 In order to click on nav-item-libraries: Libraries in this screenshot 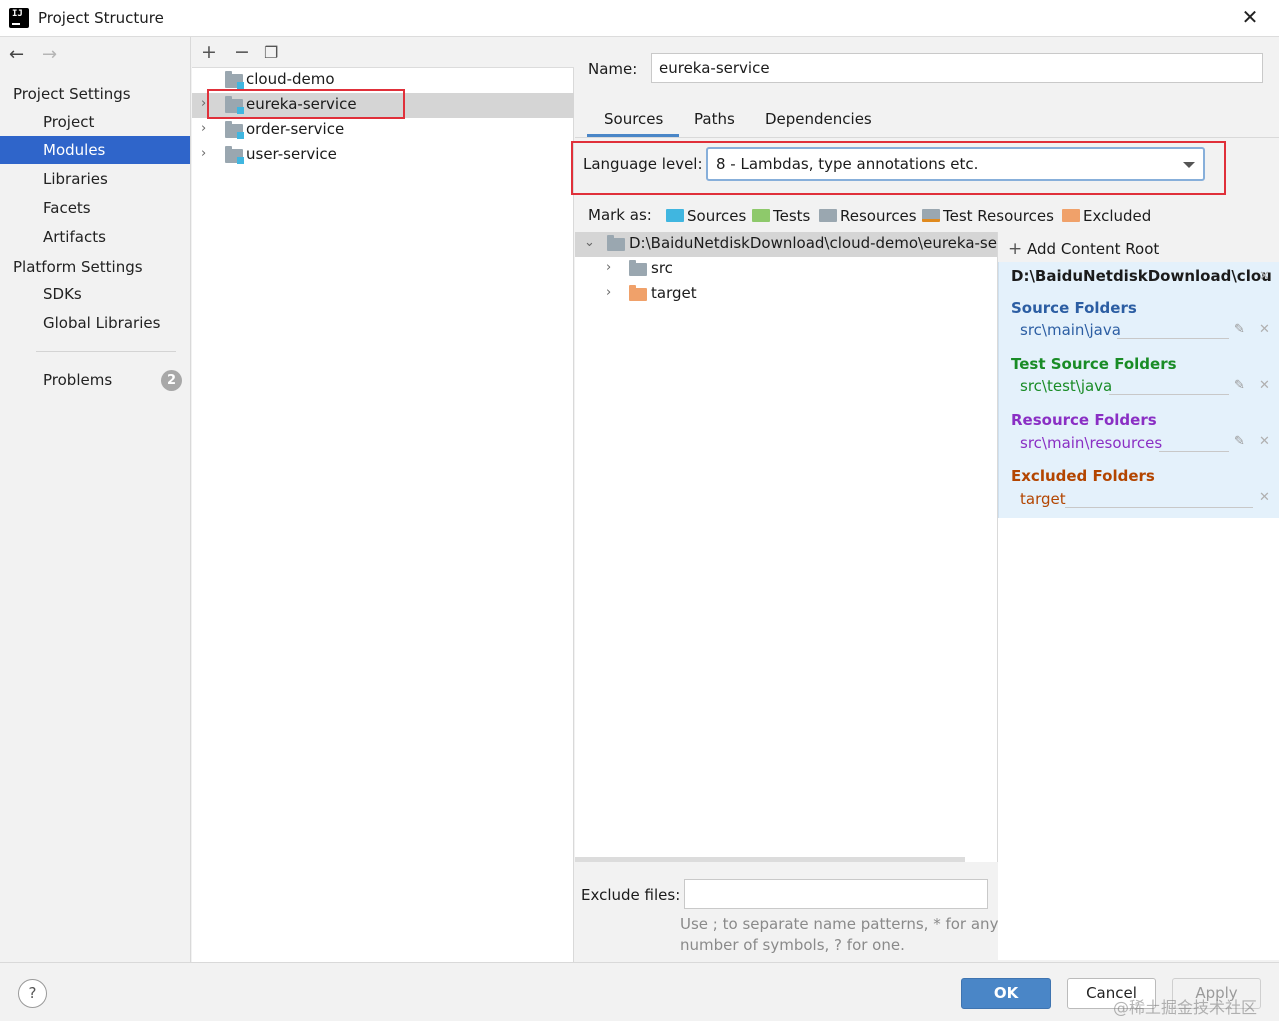, I will do `click(95, 179)`.